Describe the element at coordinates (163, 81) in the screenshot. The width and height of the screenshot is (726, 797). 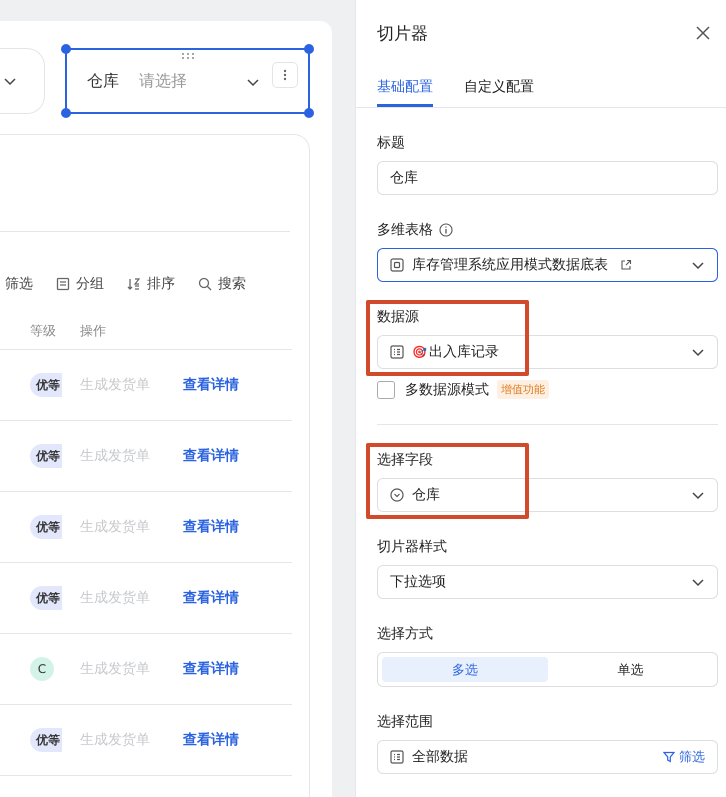
I see `slicer-placeholder: 请选择` at that location.